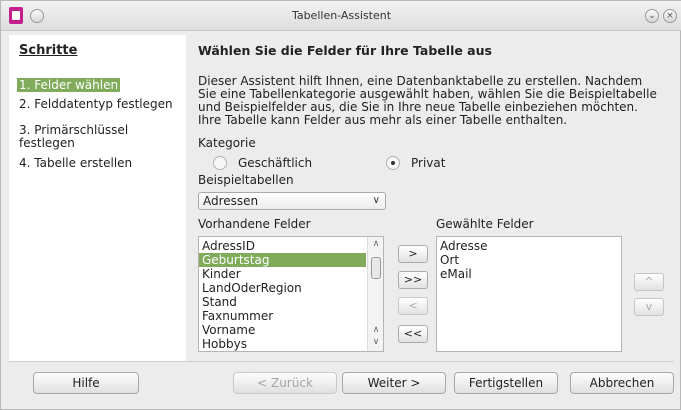  What do you see at coordinates (485, 224) in the screenshot?
I see `selected-fields-label: Gewählte Felder` at bounding box center [485, 224].